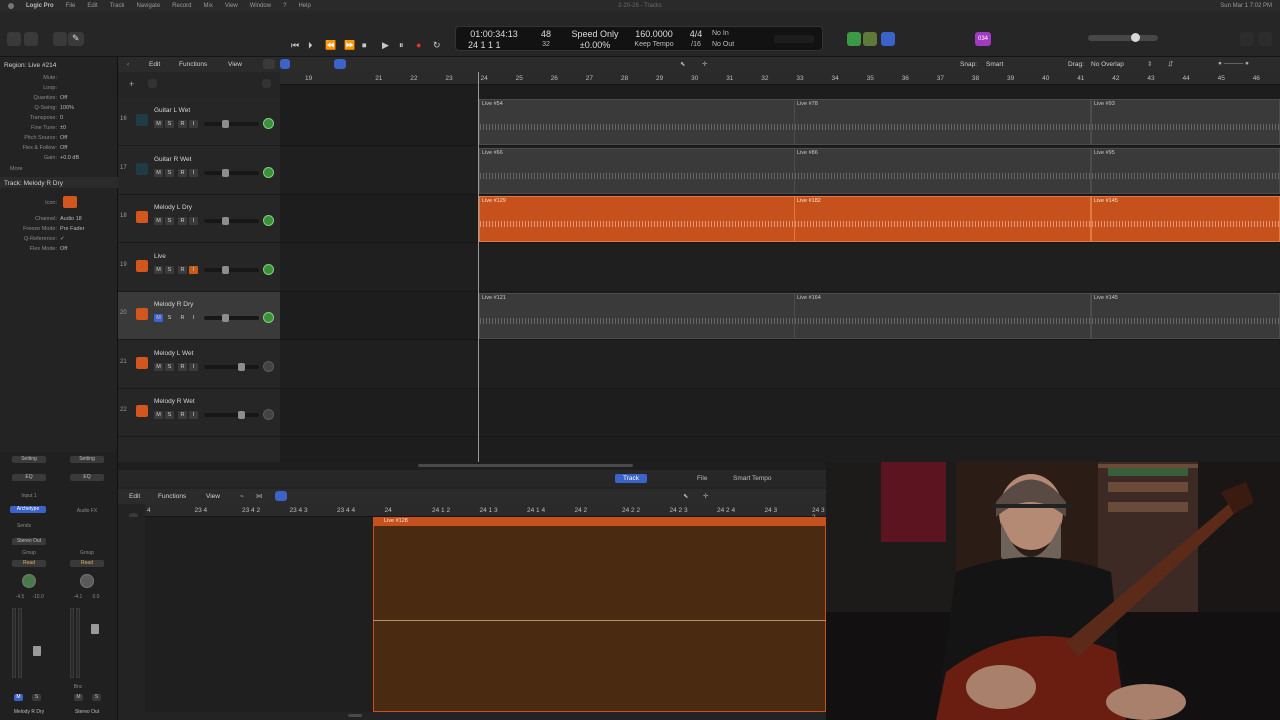  What do you see at coordinates (654, 34) in the screenshot?
I see `bpm-value: 160.0000` at bounding box center [654, 34].